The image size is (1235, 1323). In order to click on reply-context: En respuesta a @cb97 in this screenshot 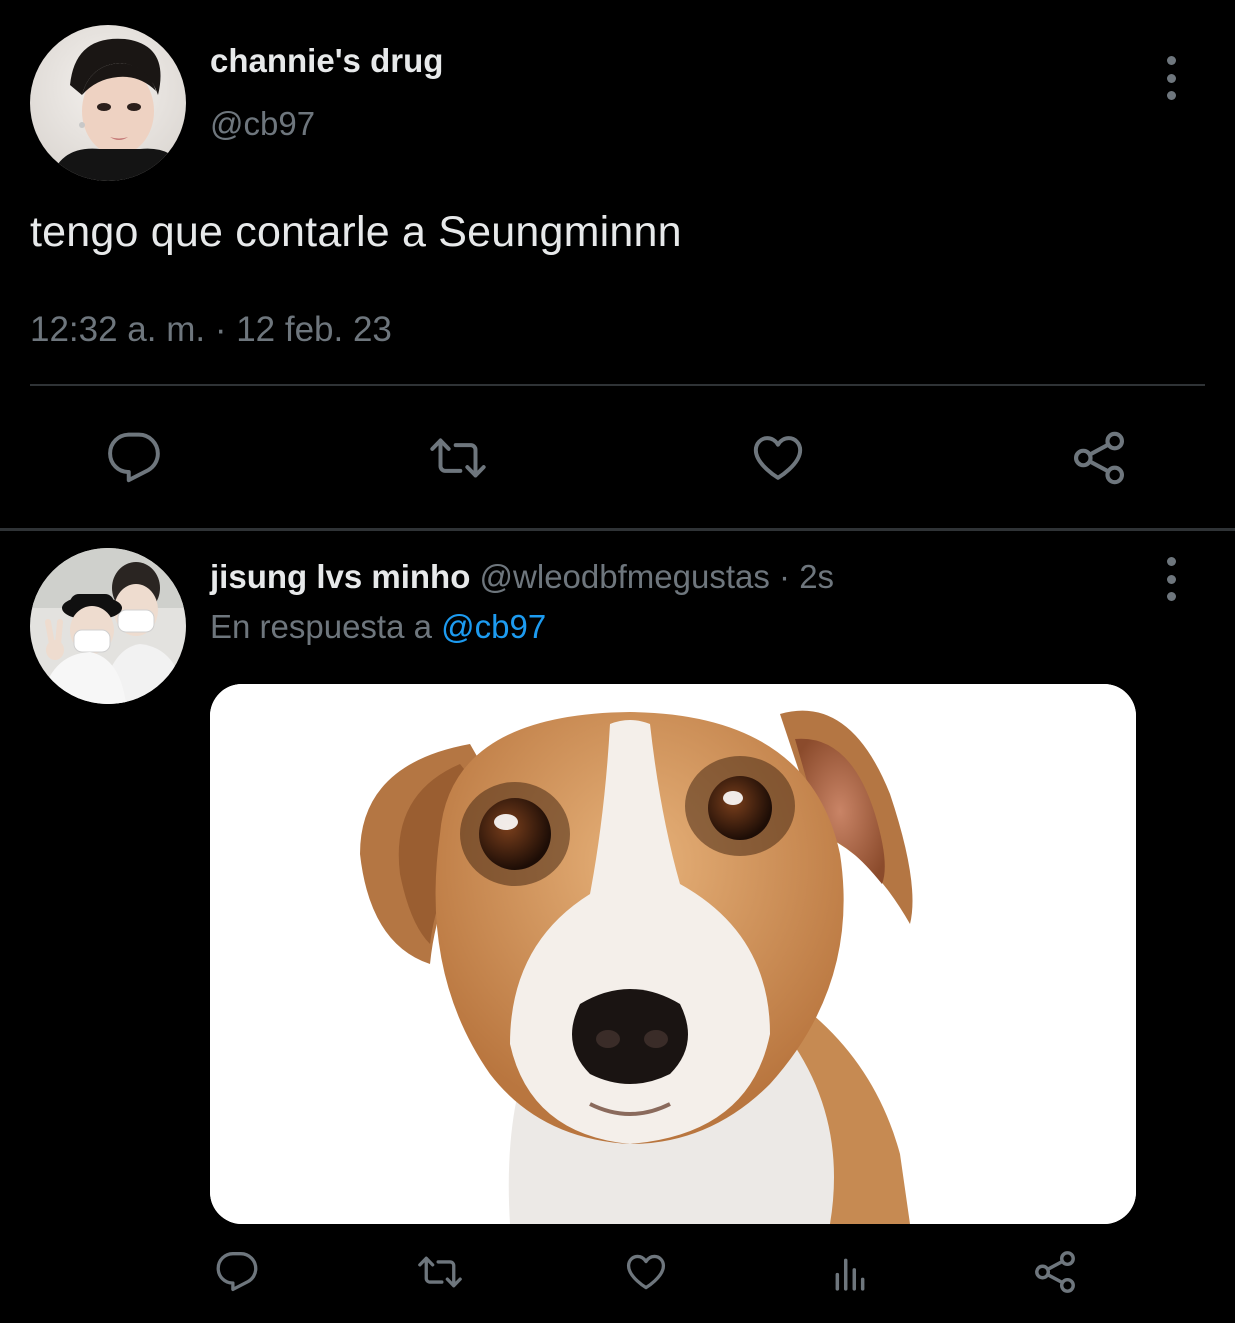, I will do `click(378, 627)`.